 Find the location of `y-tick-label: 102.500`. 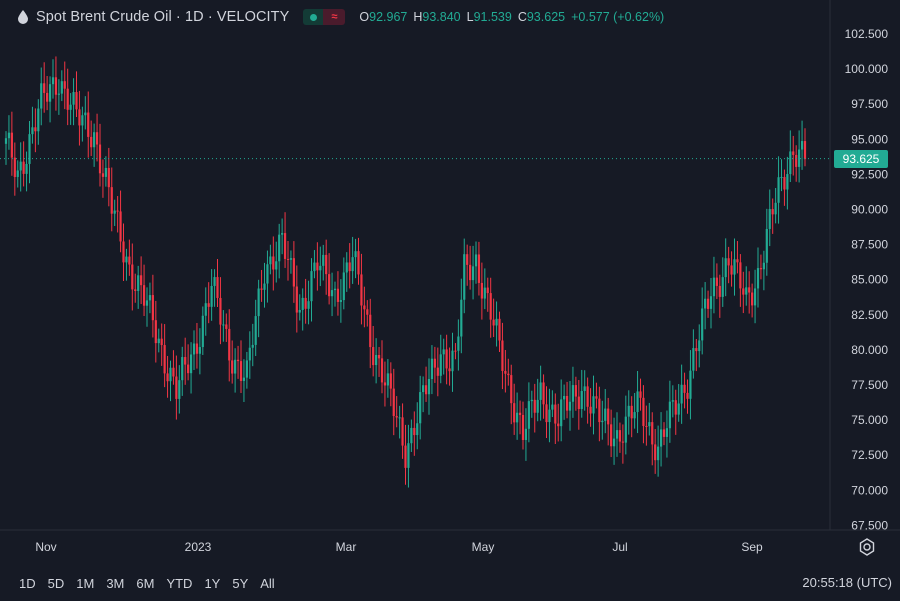

y-tick-label: 102.500 is located at coordinates (867, 34).